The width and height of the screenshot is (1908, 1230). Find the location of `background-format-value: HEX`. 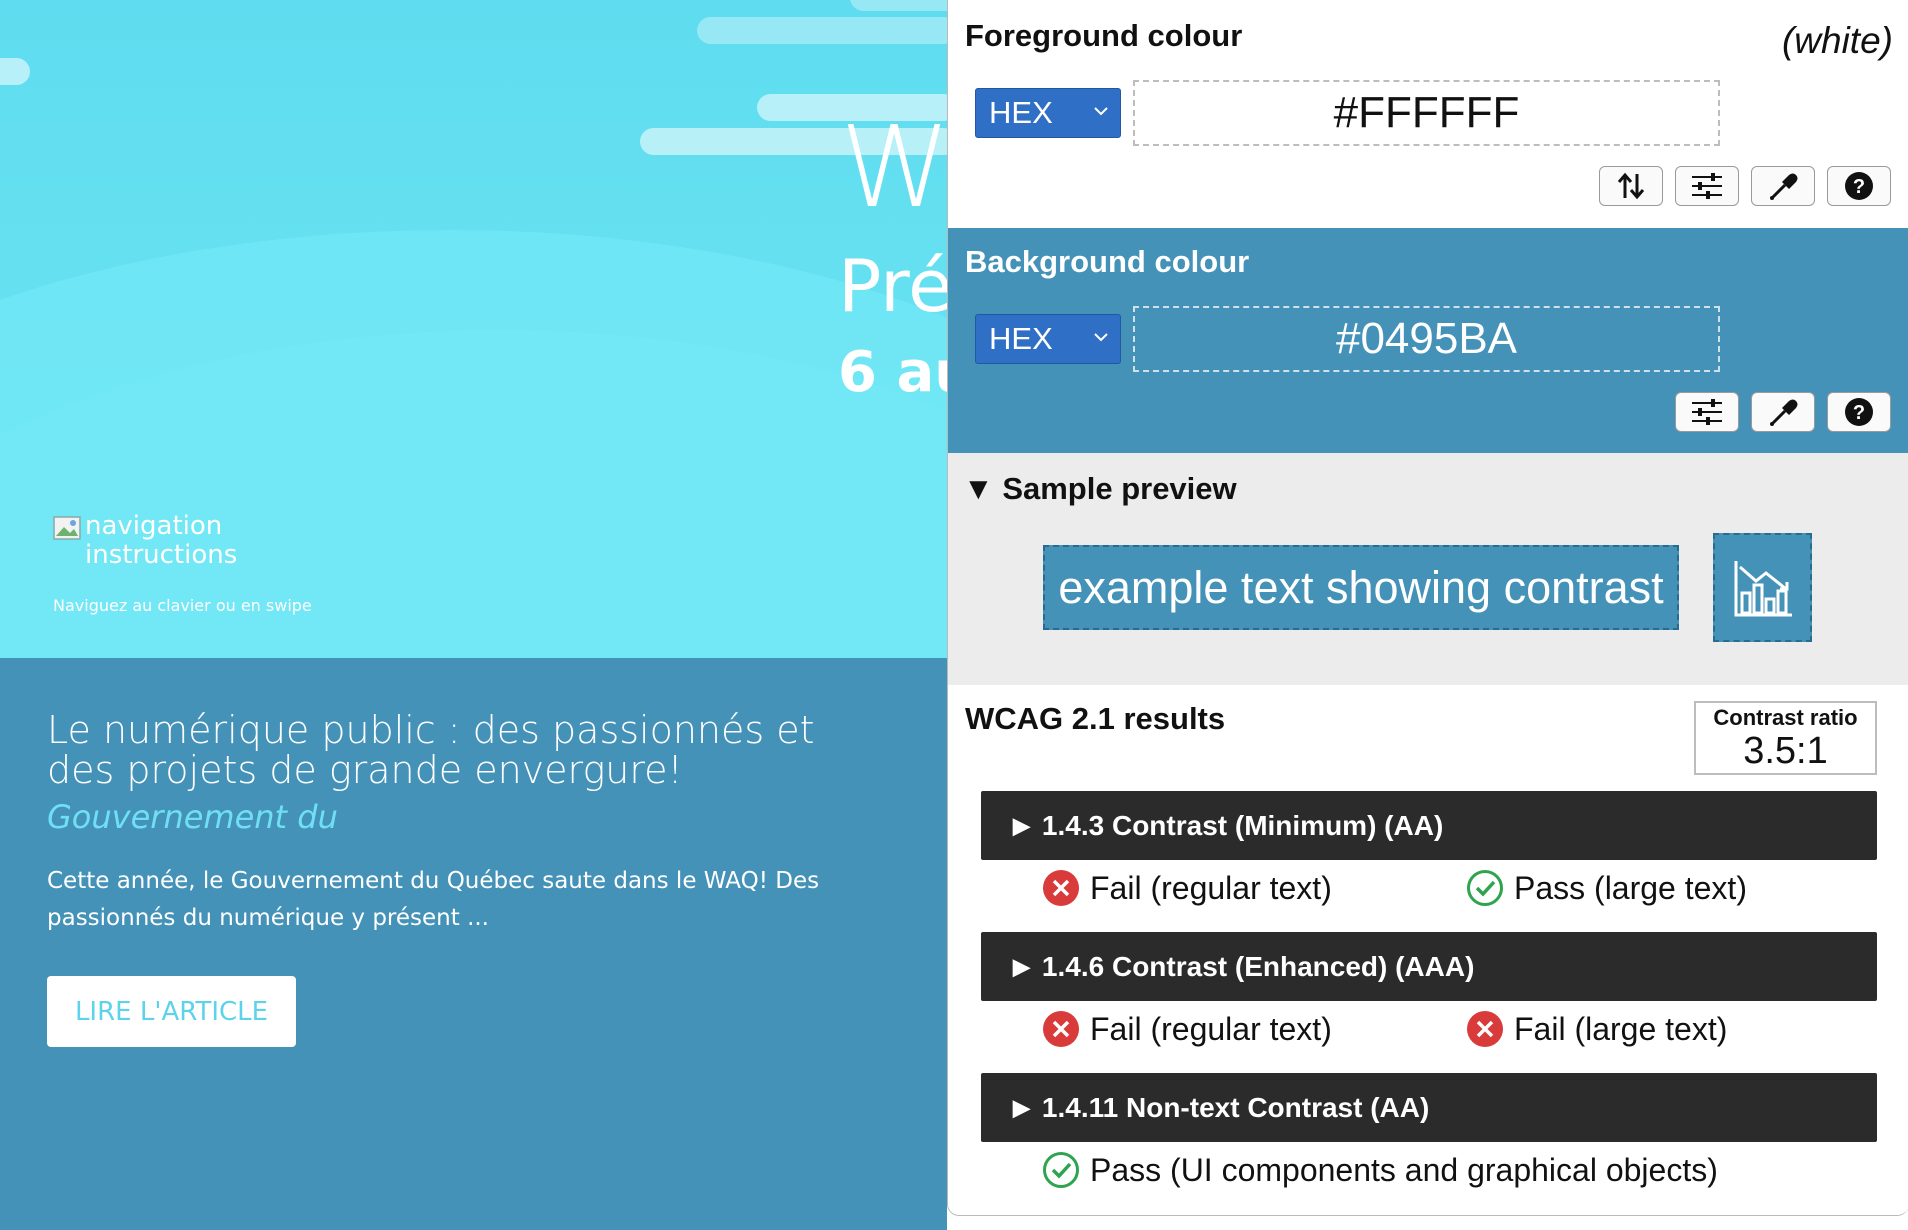

background-format-value: HEX is located at coordinates (1021, 338).